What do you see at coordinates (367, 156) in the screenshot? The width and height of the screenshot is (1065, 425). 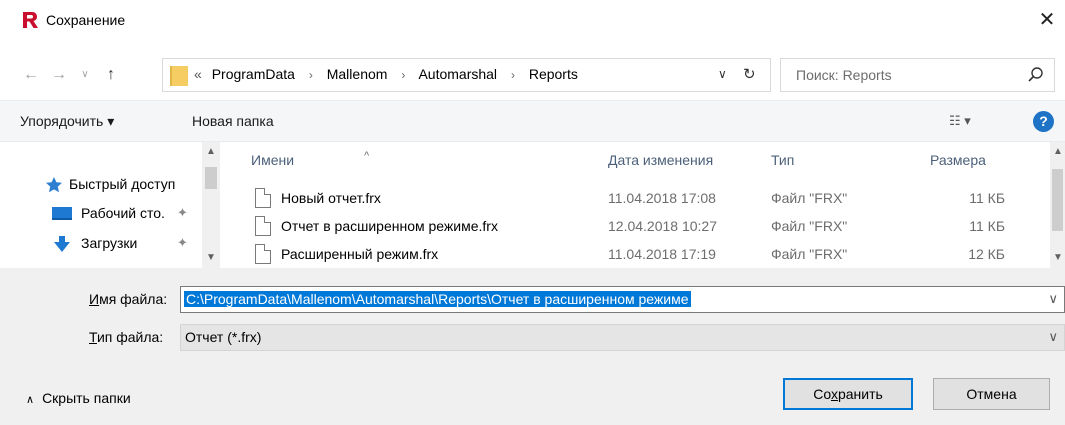 I see `sort-ascending-icon: ^` at bounding box center [367, 156].